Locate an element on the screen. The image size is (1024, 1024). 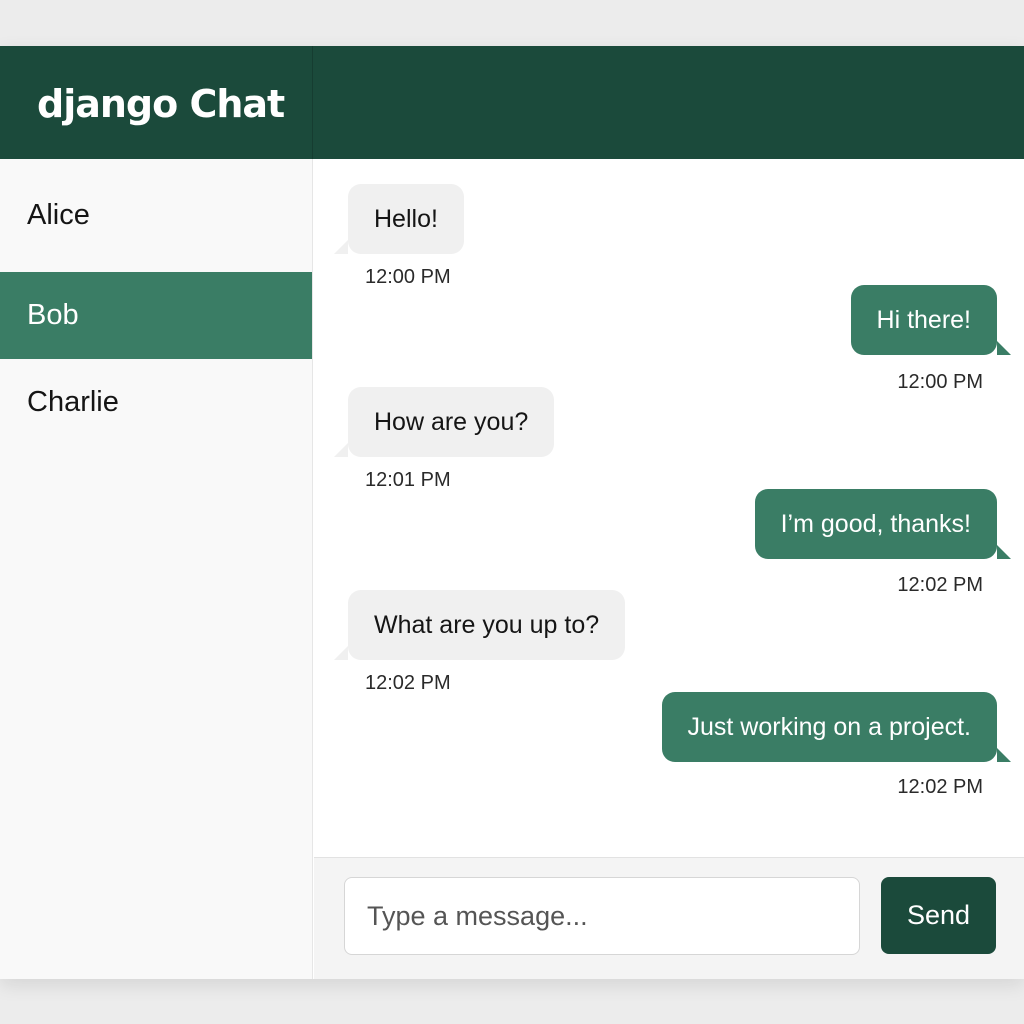
brand-area: django Chat is located at coordinates (156, 102).